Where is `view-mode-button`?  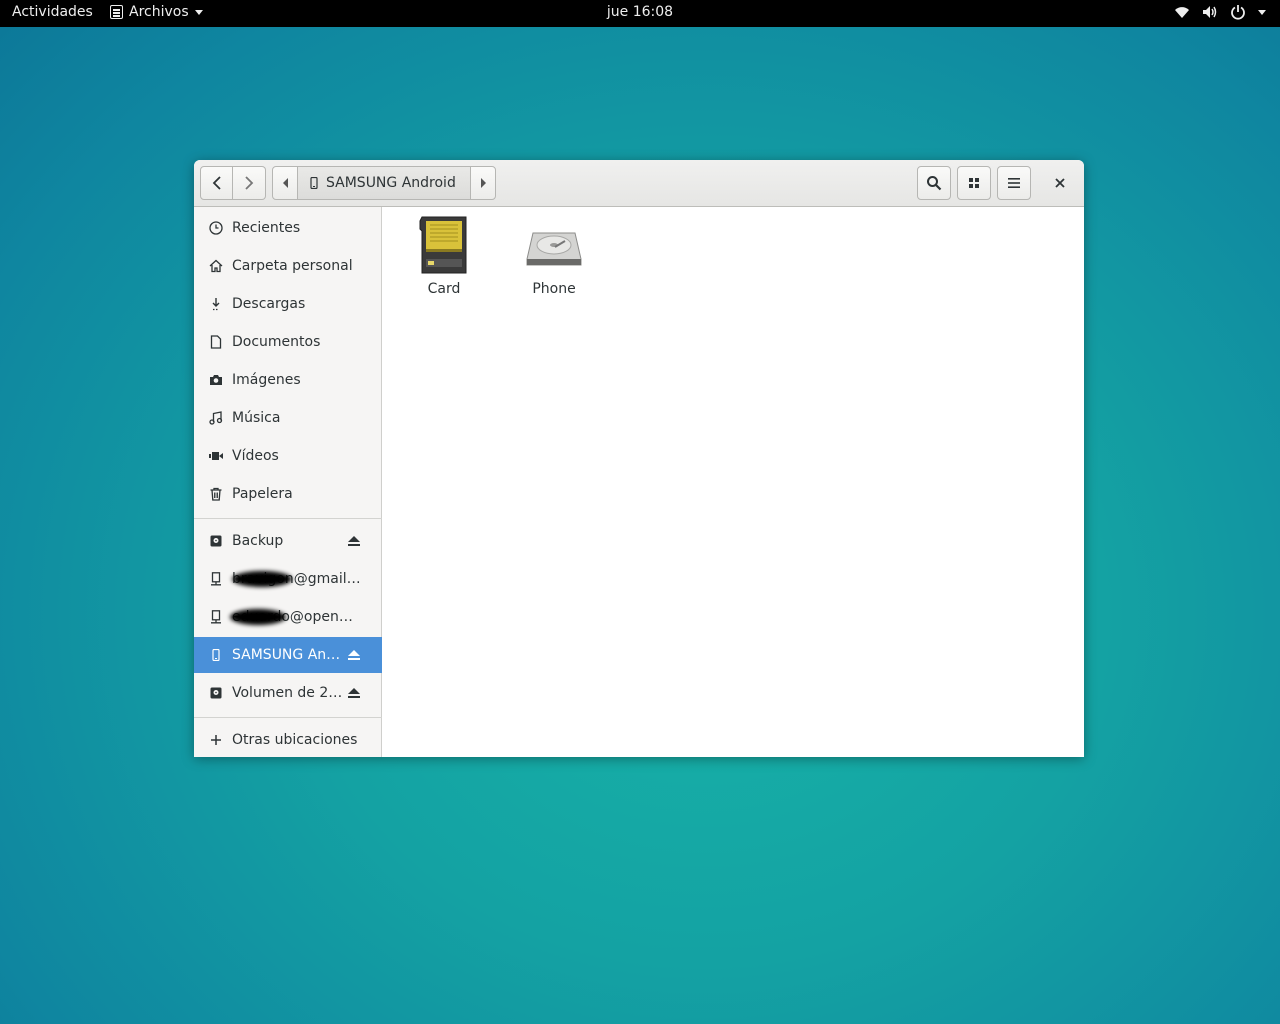 view-mode-button is located at coordinates (974, 183).